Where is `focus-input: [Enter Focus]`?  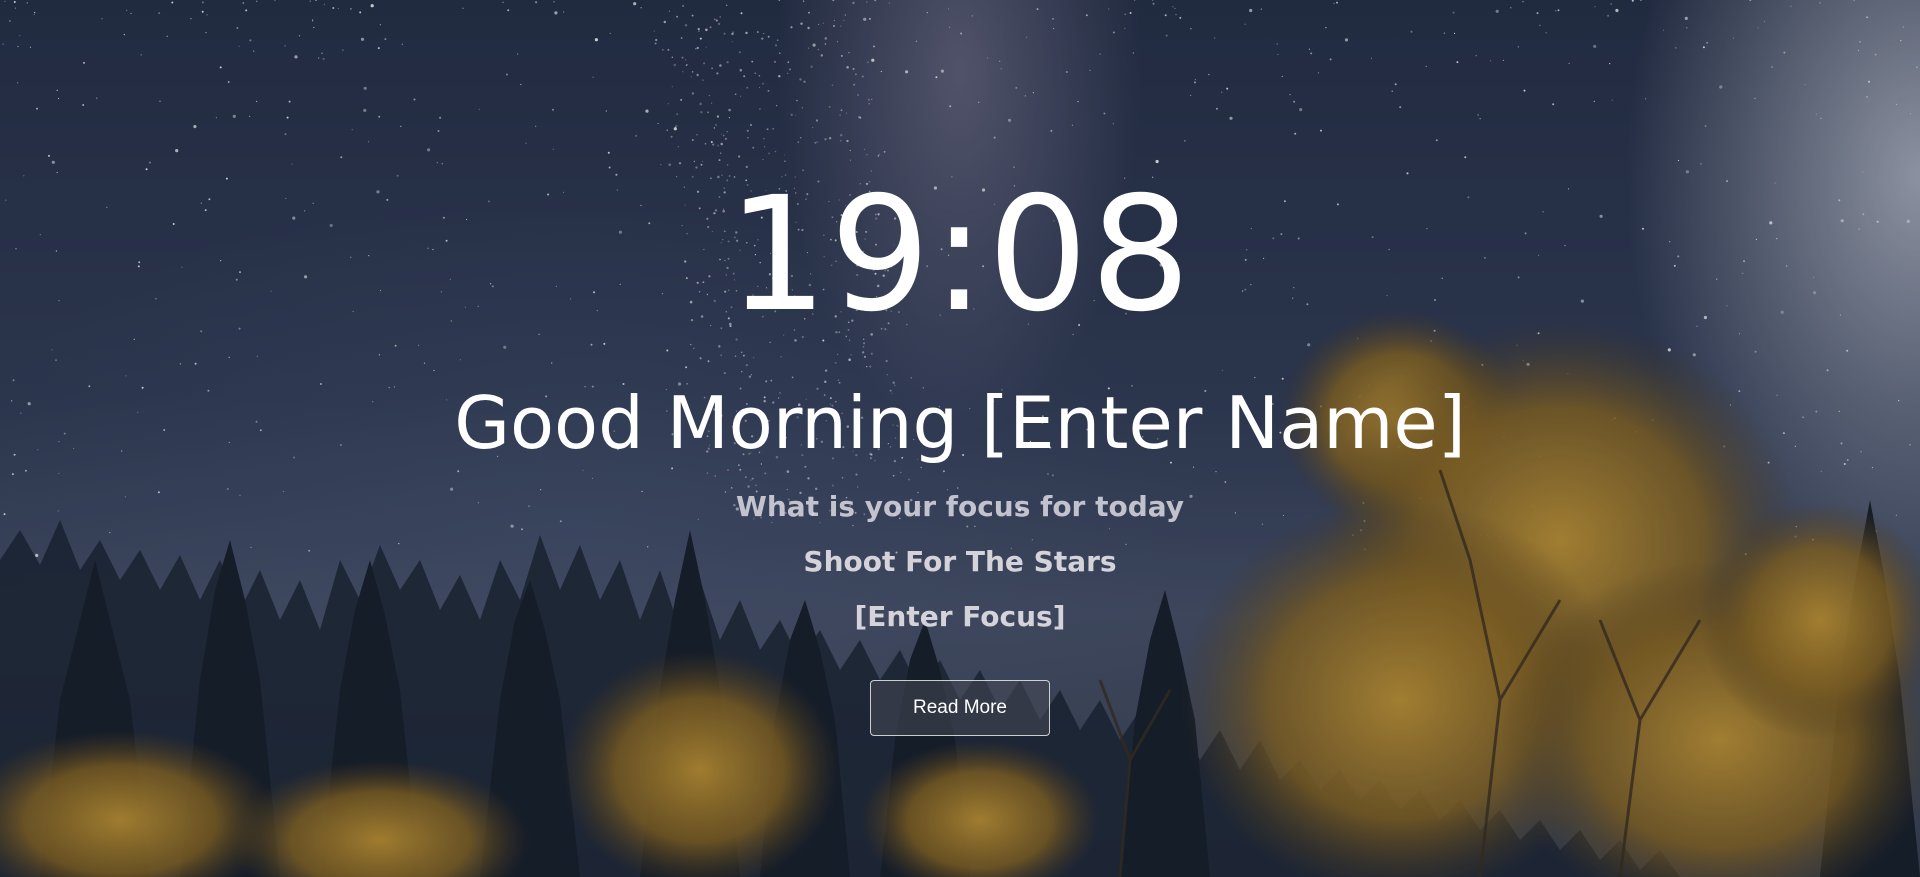 focus-input: [Enter Focus] is located at coordinates (960, 617).